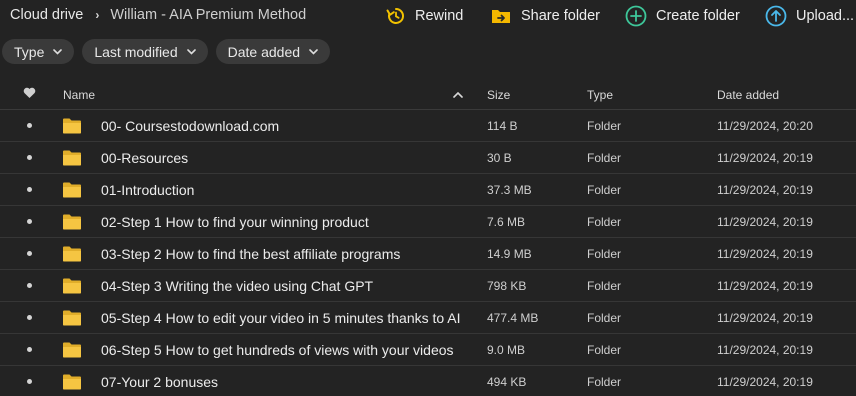 The height and width of the screenshot is (396, 856). I want to click on row-name: 07-Your 2 bonuses, so click(159, 381).